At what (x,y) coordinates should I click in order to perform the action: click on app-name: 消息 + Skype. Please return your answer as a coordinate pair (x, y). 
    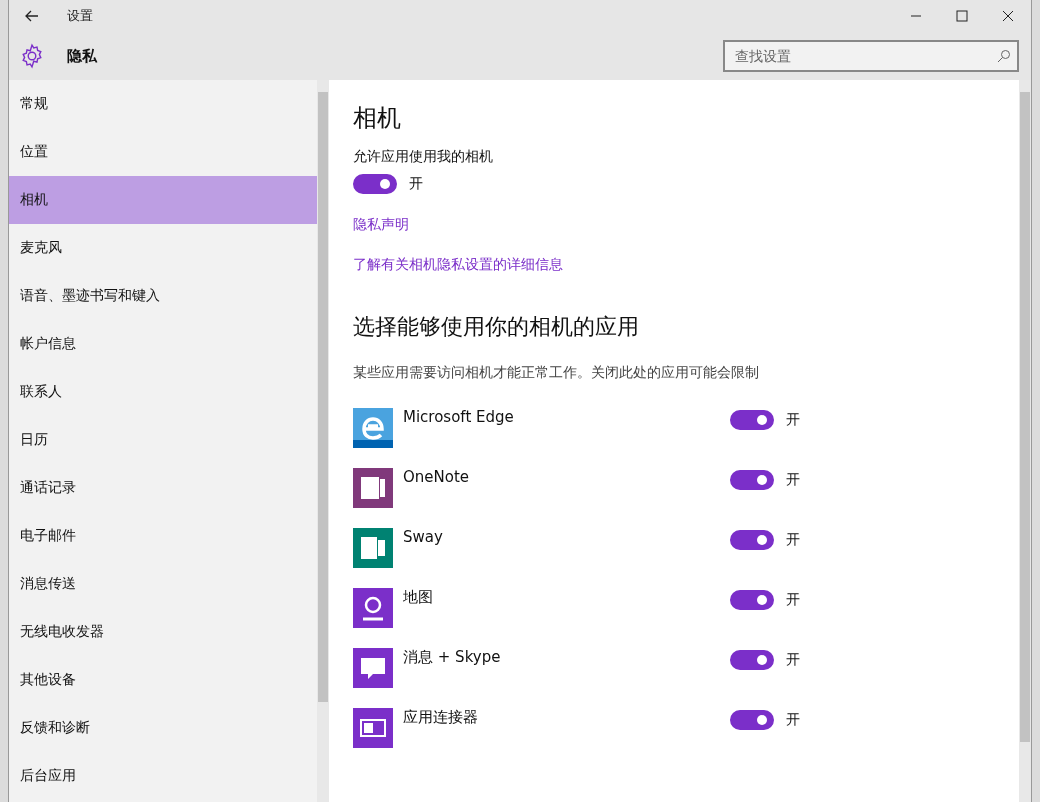
    Looking at the image, I should click on (452, 657).